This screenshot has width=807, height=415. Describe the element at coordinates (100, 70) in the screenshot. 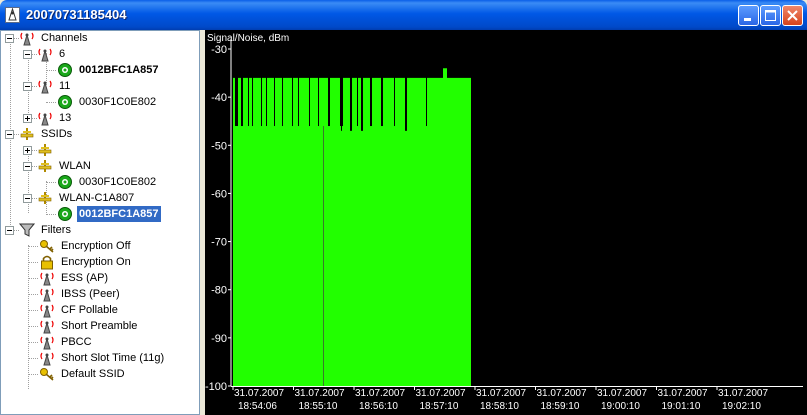

I see `tree-item-access-point: 0012BFC1A857` at that location.